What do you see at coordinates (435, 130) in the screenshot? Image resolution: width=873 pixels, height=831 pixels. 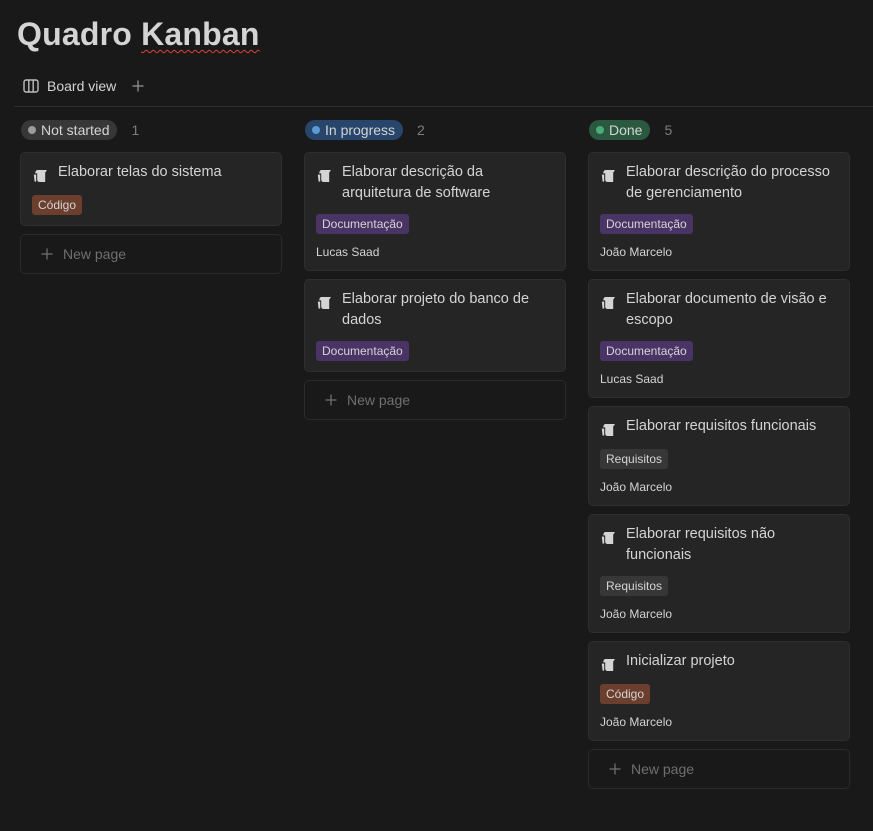 I see `column-header: In progress 2` at bounding box center [435, 130].